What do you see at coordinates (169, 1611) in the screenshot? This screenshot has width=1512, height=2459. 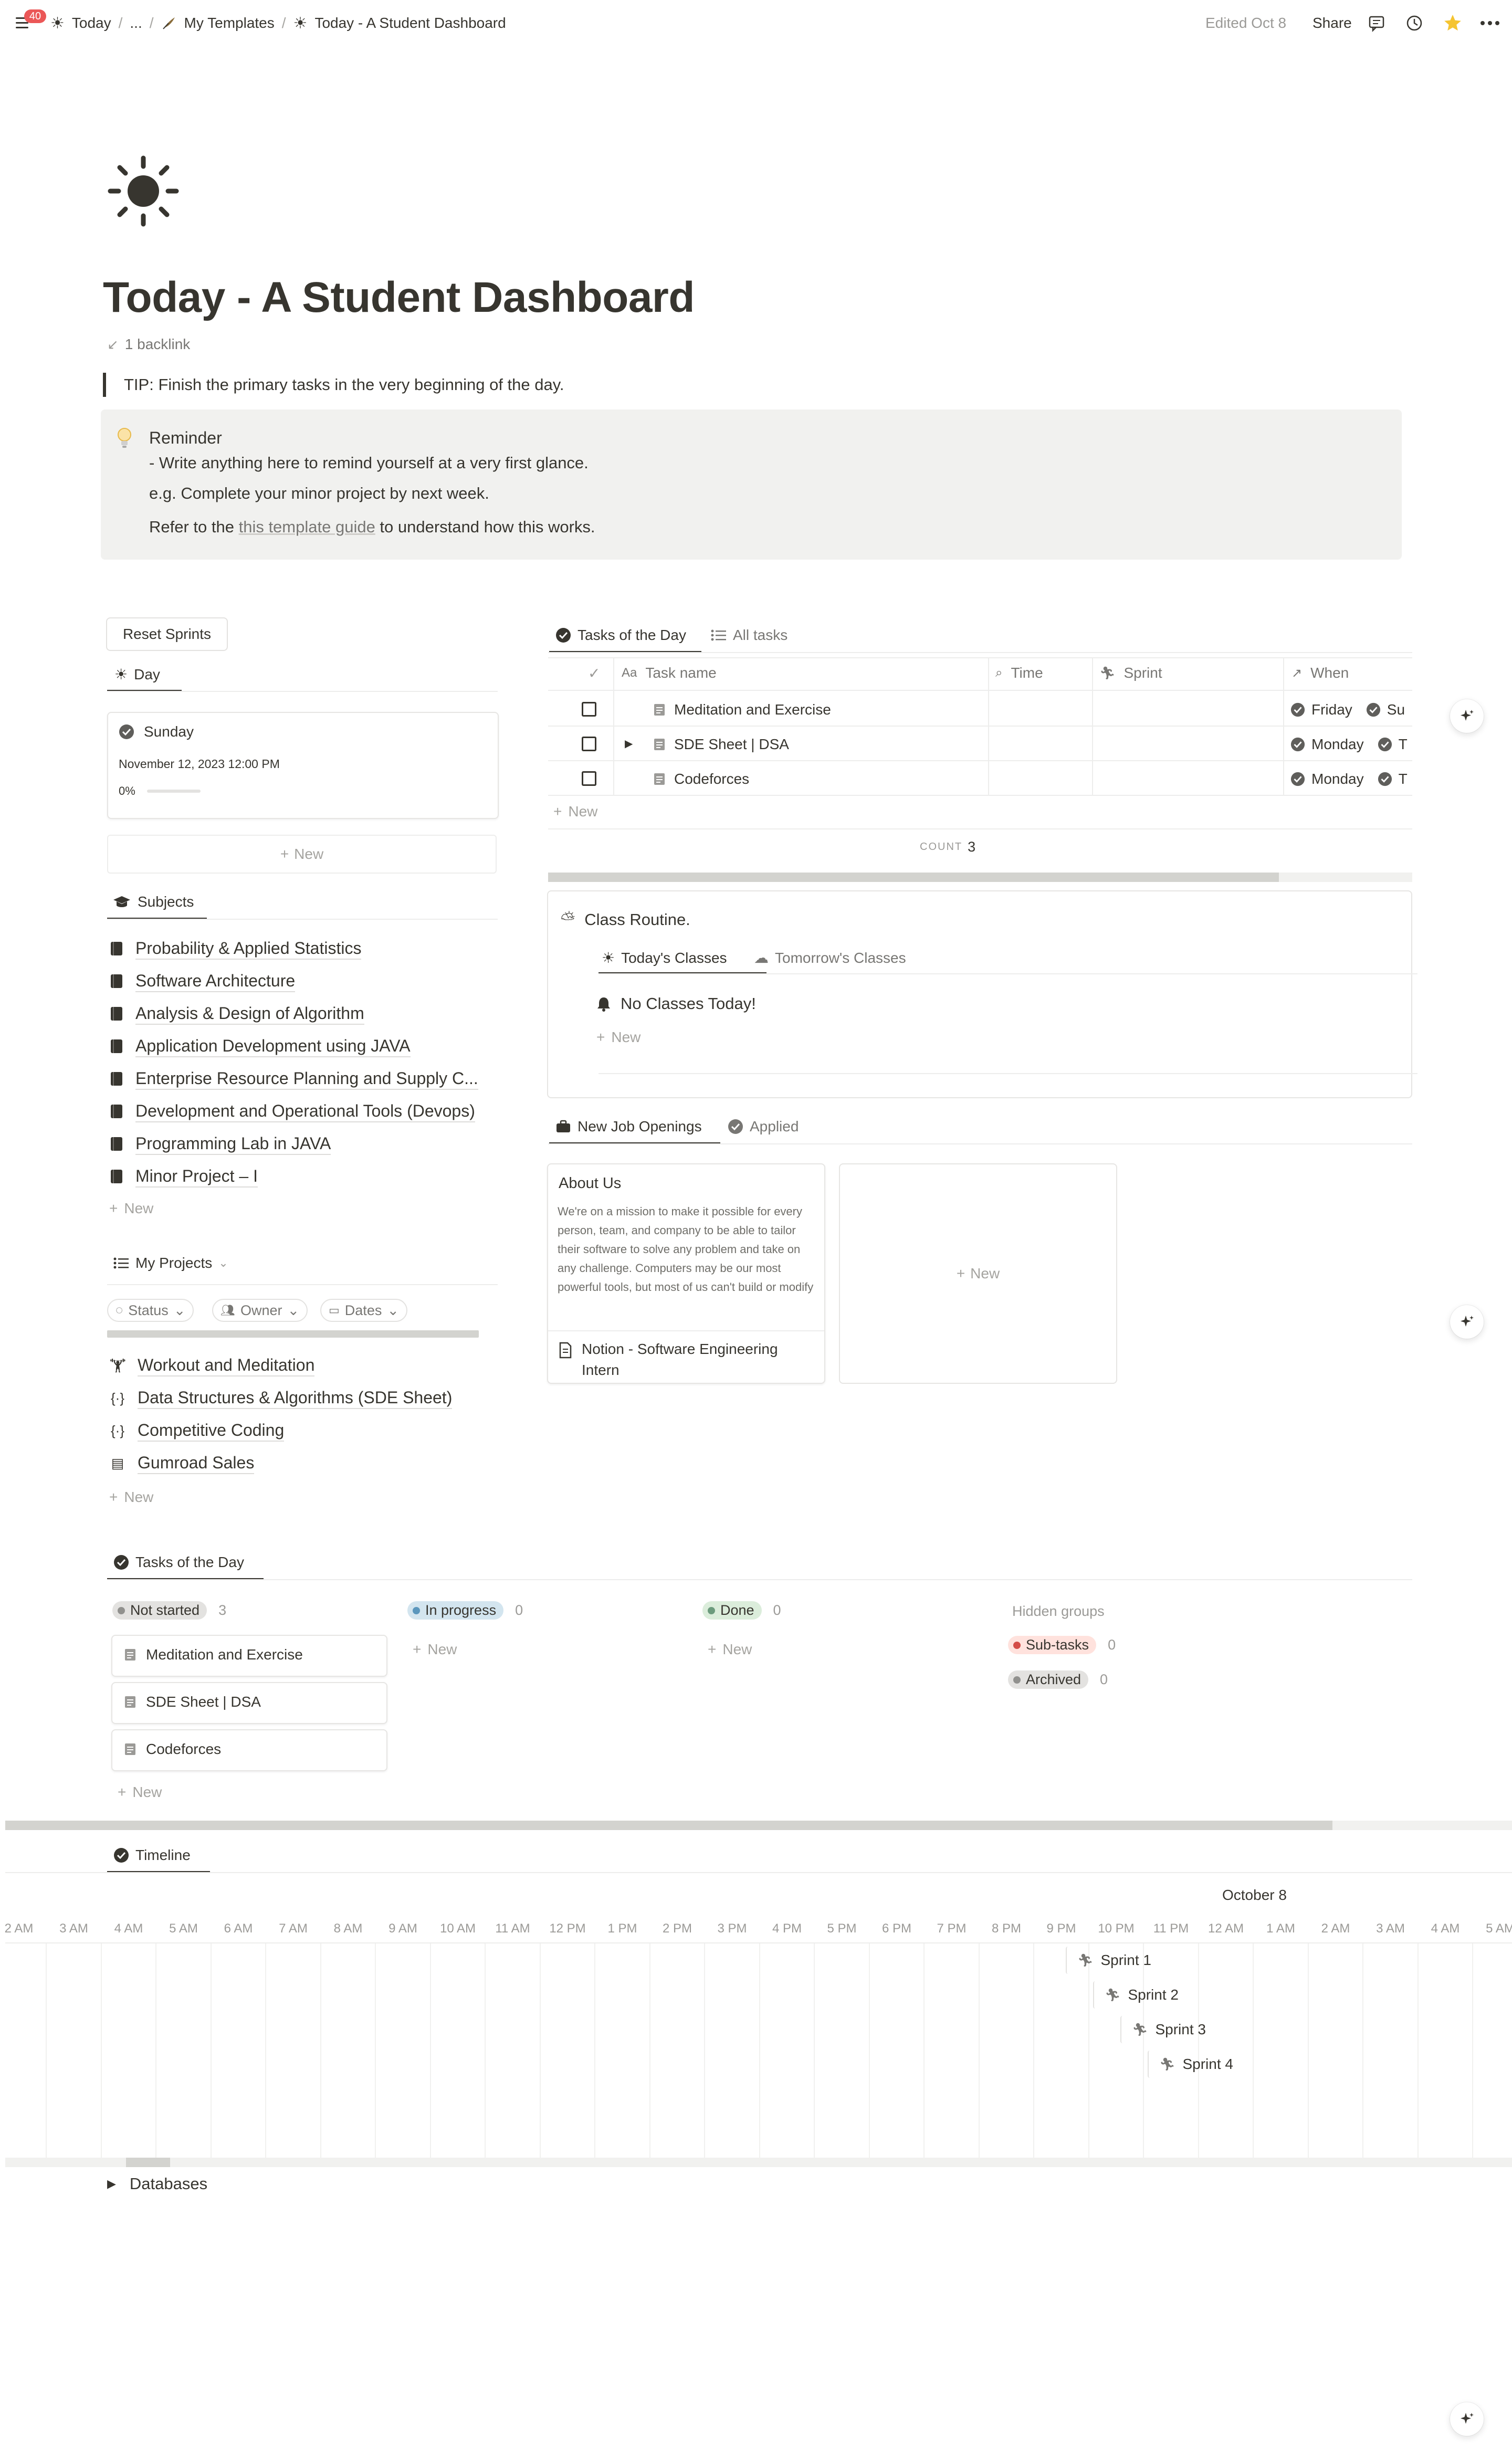 I see `board-group-header-0: Not started 3` at bounding box center [169, 1611].